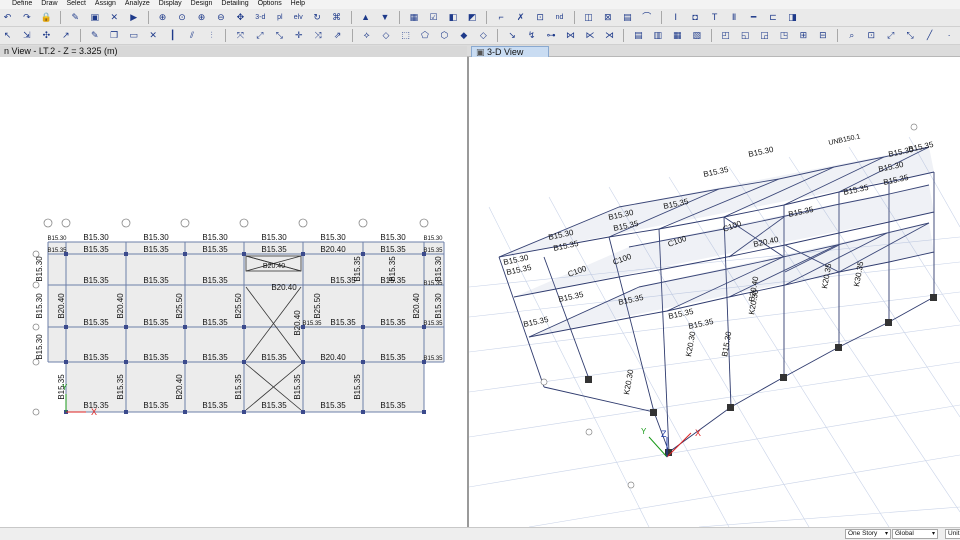 This screenshot has height=540, width=960. What do you see at coordinates (75, 17) in the screenshot?
I see `pencil-icon: ✎` at bounding box center [75, 17].